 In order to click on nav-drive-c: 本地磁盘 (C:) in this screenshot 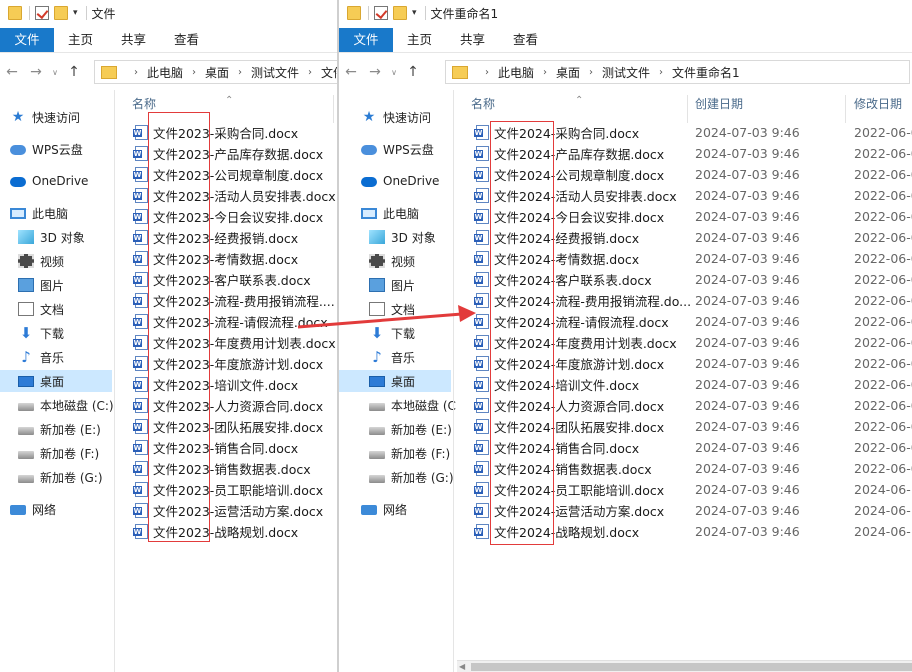, I will do `click(66, 405)`.